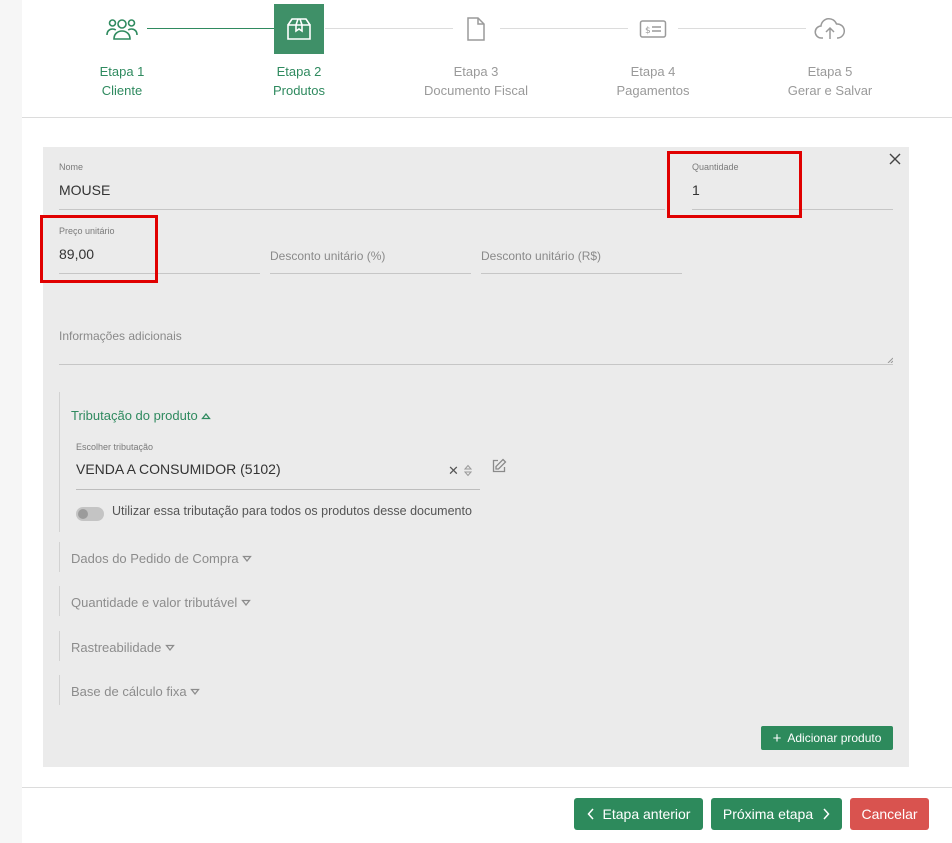 The image size is (952, 843). Describe the element at coordinates (476, 320) in the screenshot. I see `additional-info-textarea: Informações adicionais` at that location.